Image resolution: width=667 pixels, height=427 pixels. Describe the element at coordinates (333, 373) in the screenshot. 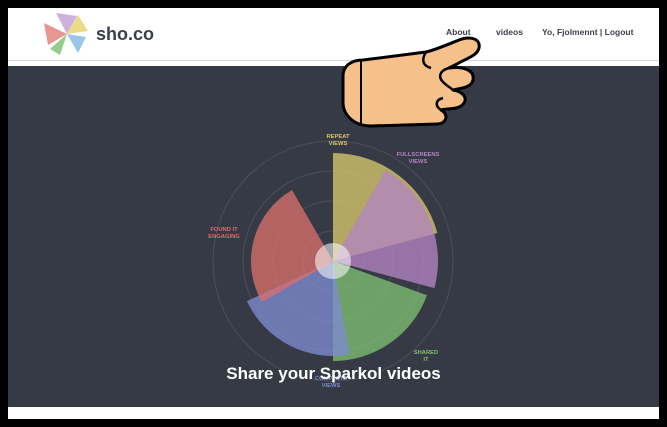

I see `hero-tagline: Share your Sparkol videos` at that location.